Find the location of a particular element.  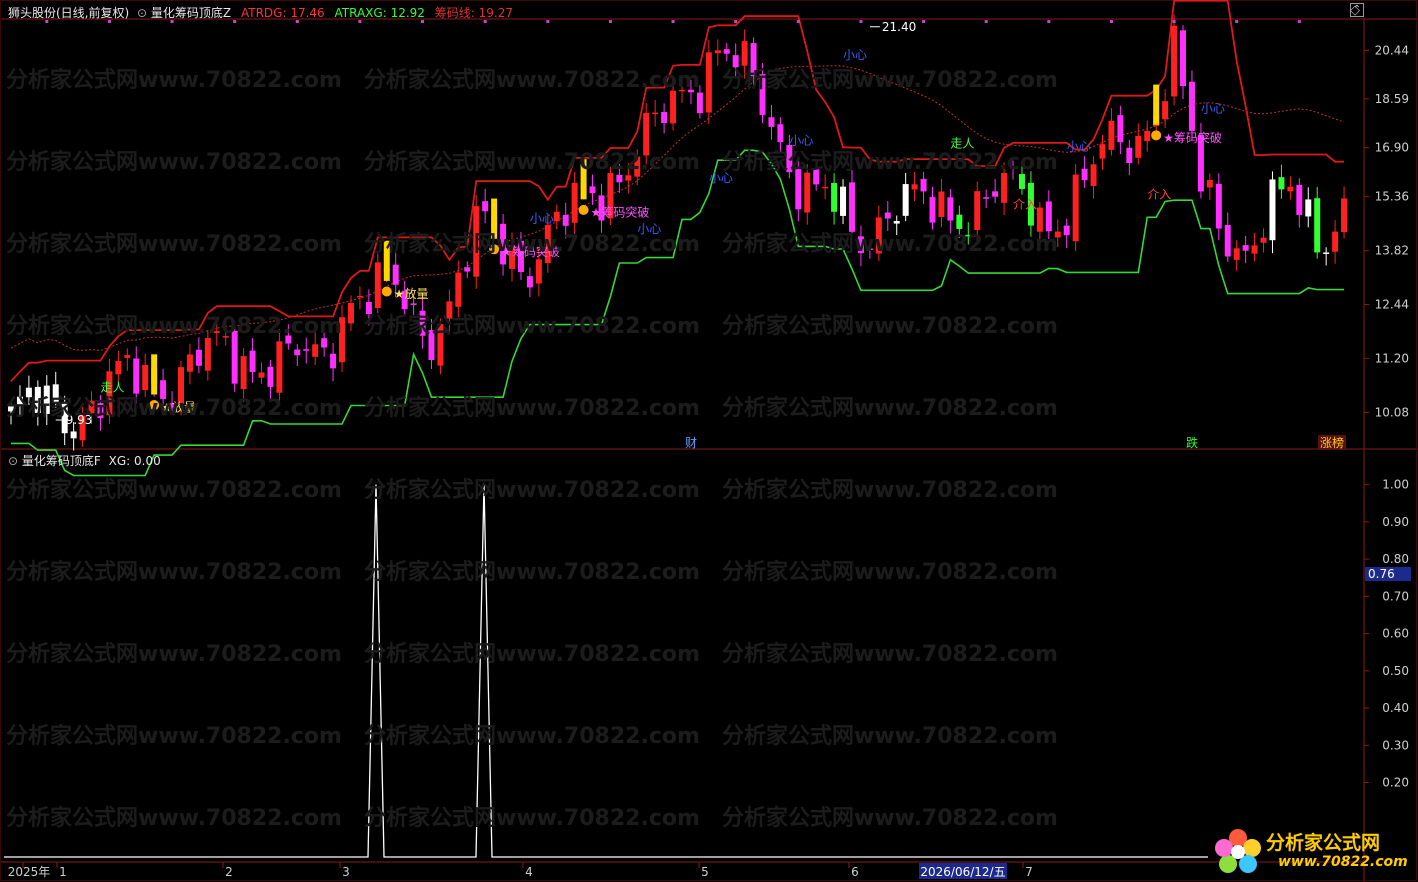

price-tick-label: 18.59 is located at coordinates (1392, 99).